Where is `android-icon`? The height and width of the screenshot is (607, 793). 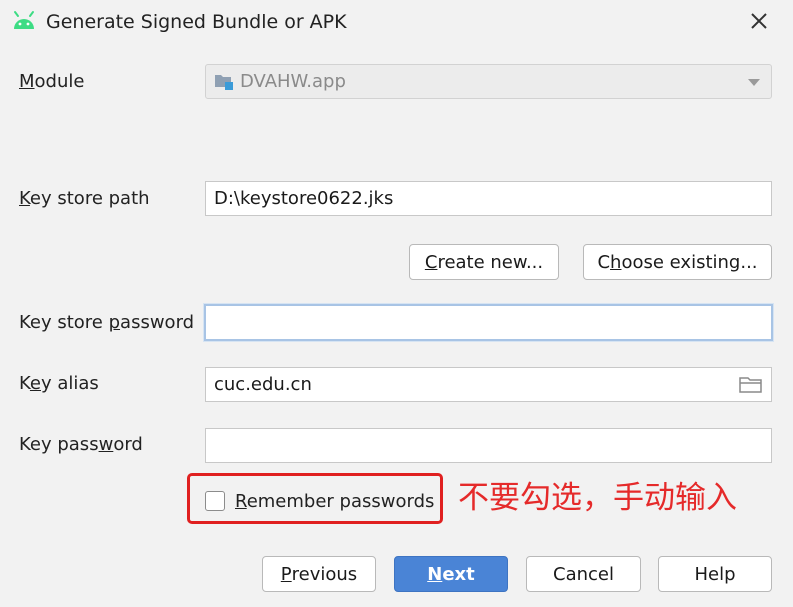
android-icon is located at coordinates (24, 21).